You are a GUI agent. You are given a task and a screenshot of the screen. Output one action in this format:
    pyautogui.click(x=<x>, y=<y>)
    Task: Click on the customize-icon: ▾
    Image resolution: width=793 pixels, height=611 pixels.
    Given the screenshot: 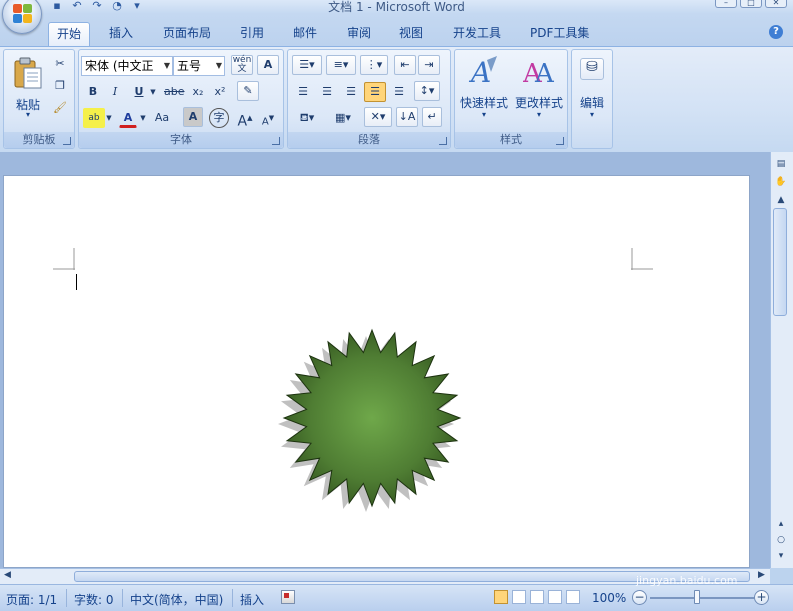 What is the action you would take?
    pyautogui.click(x=137, y=6)
    